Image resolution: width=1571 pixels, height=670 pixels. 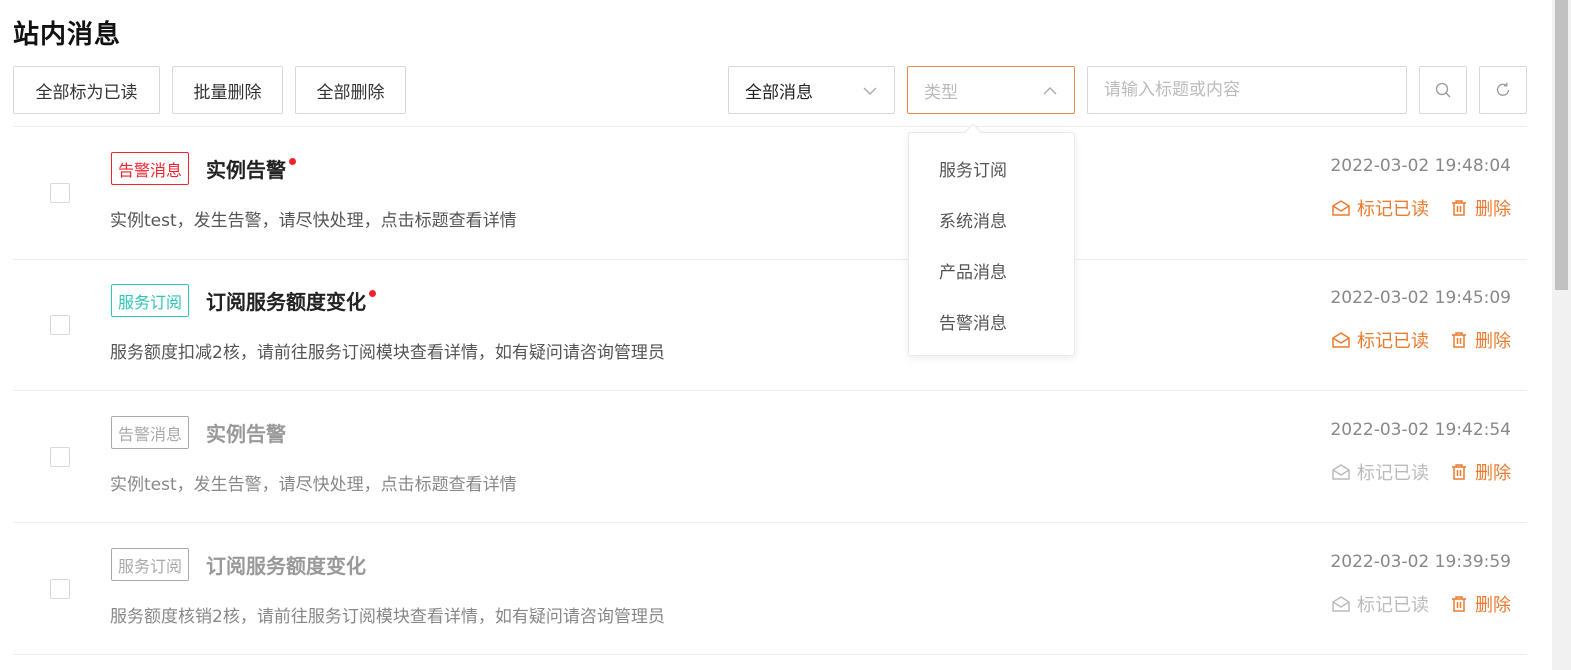 I want to click on message-type-placeholder: 类型, so click(x=941, y=92).